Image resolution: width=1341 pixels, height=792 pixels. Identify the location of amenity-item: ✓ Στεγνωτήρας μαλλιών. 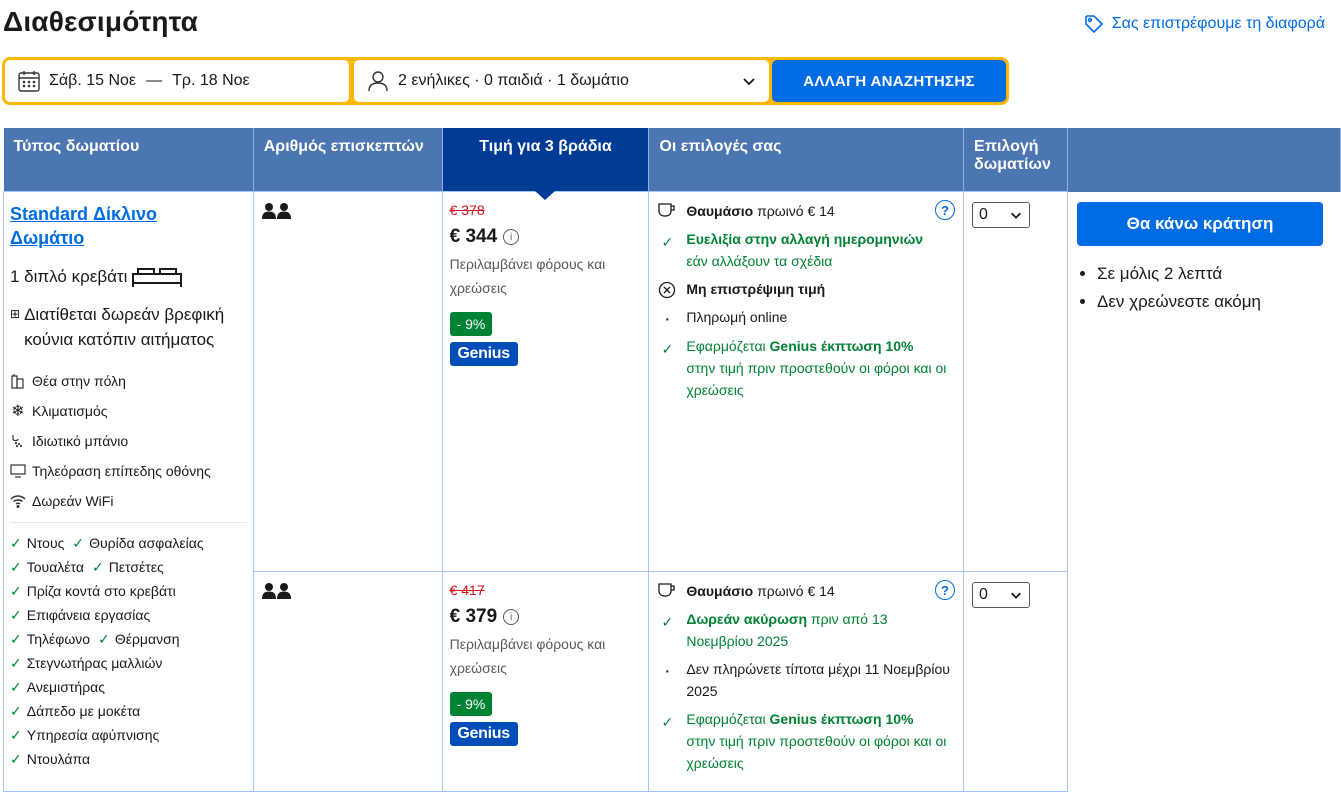
(86, 663).